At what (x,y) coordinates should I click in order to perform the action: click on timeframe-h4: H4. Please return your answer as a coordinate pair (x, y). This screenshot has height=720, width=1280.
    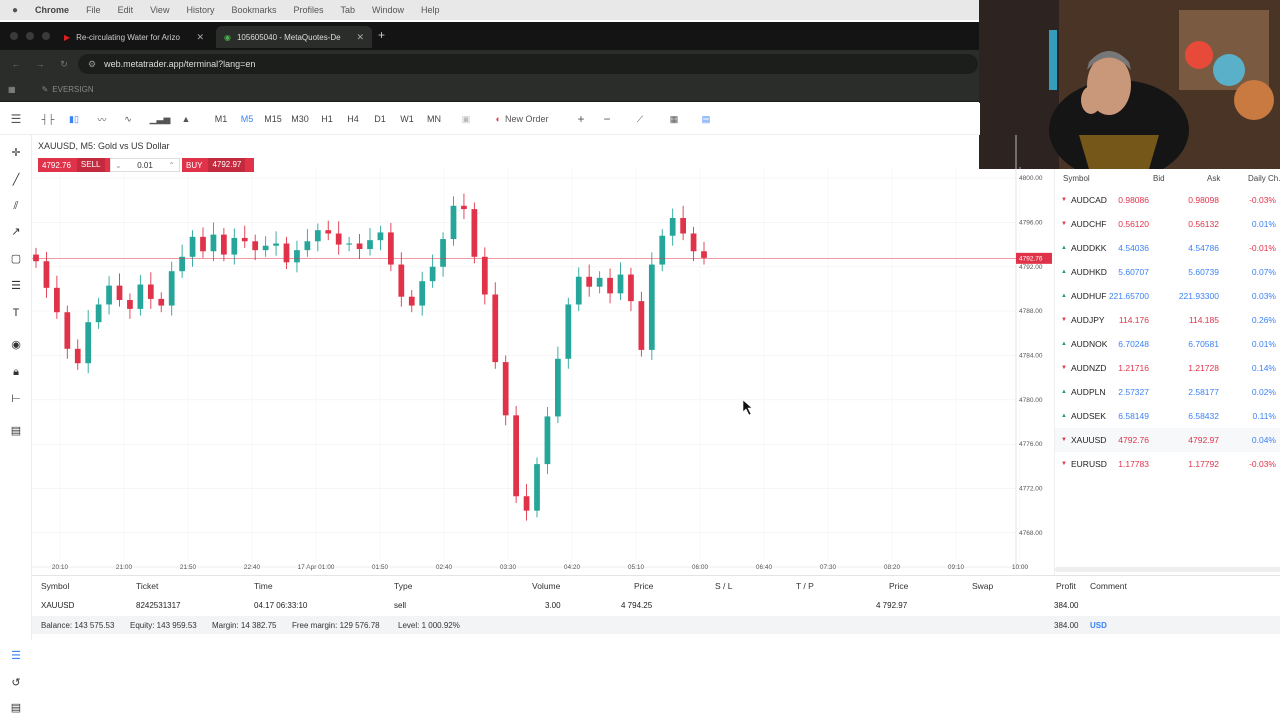
    Looking at the image, I should click on (353, 119).